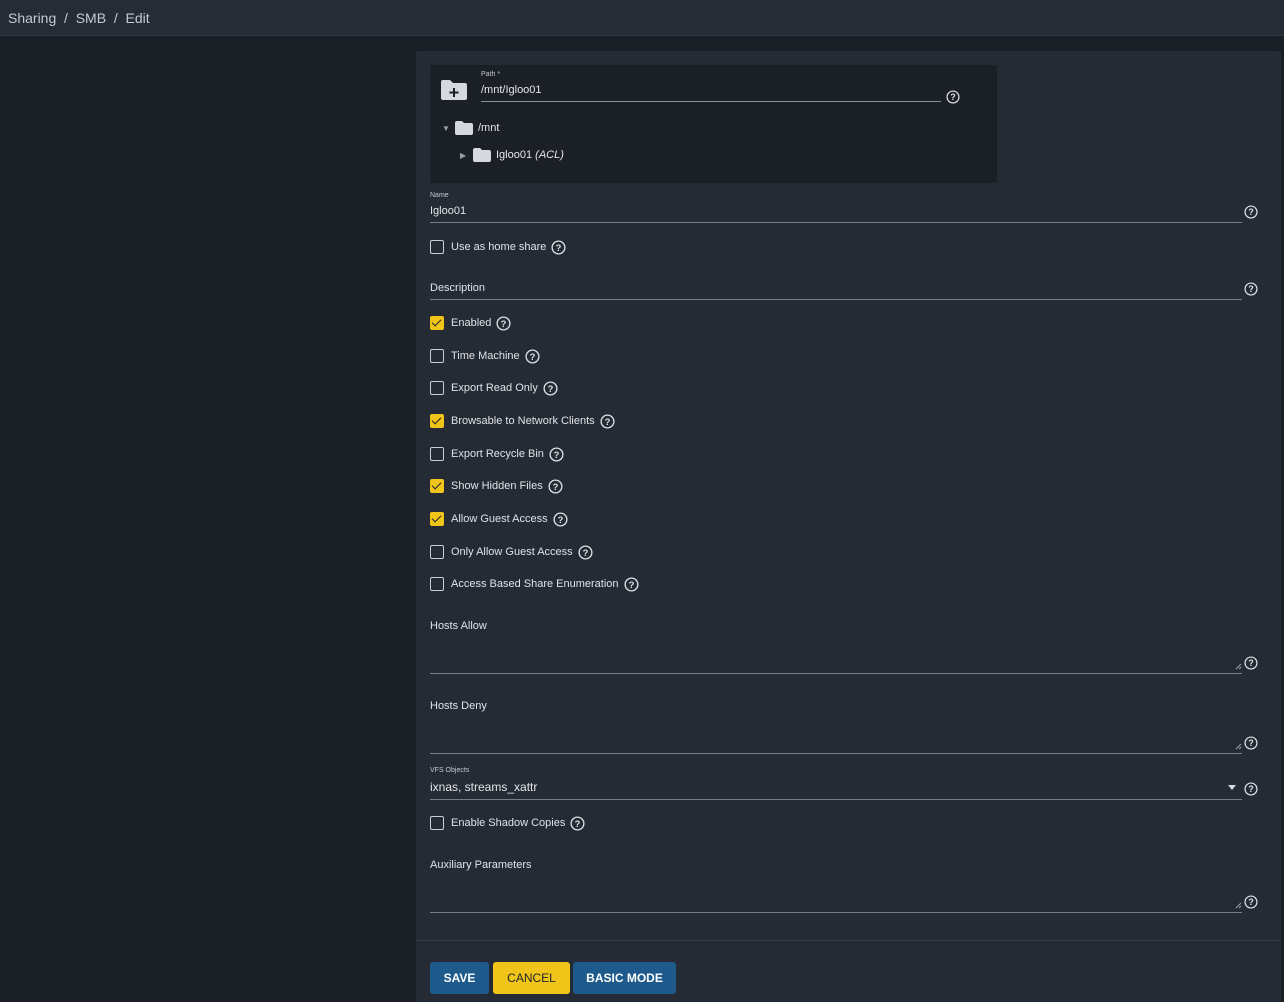 The width and height of the screenshot is (1284, 1002). Describe the element at coordinates (836, 753) in the screenshot. I see `hosts-deny-textarea` at that location.